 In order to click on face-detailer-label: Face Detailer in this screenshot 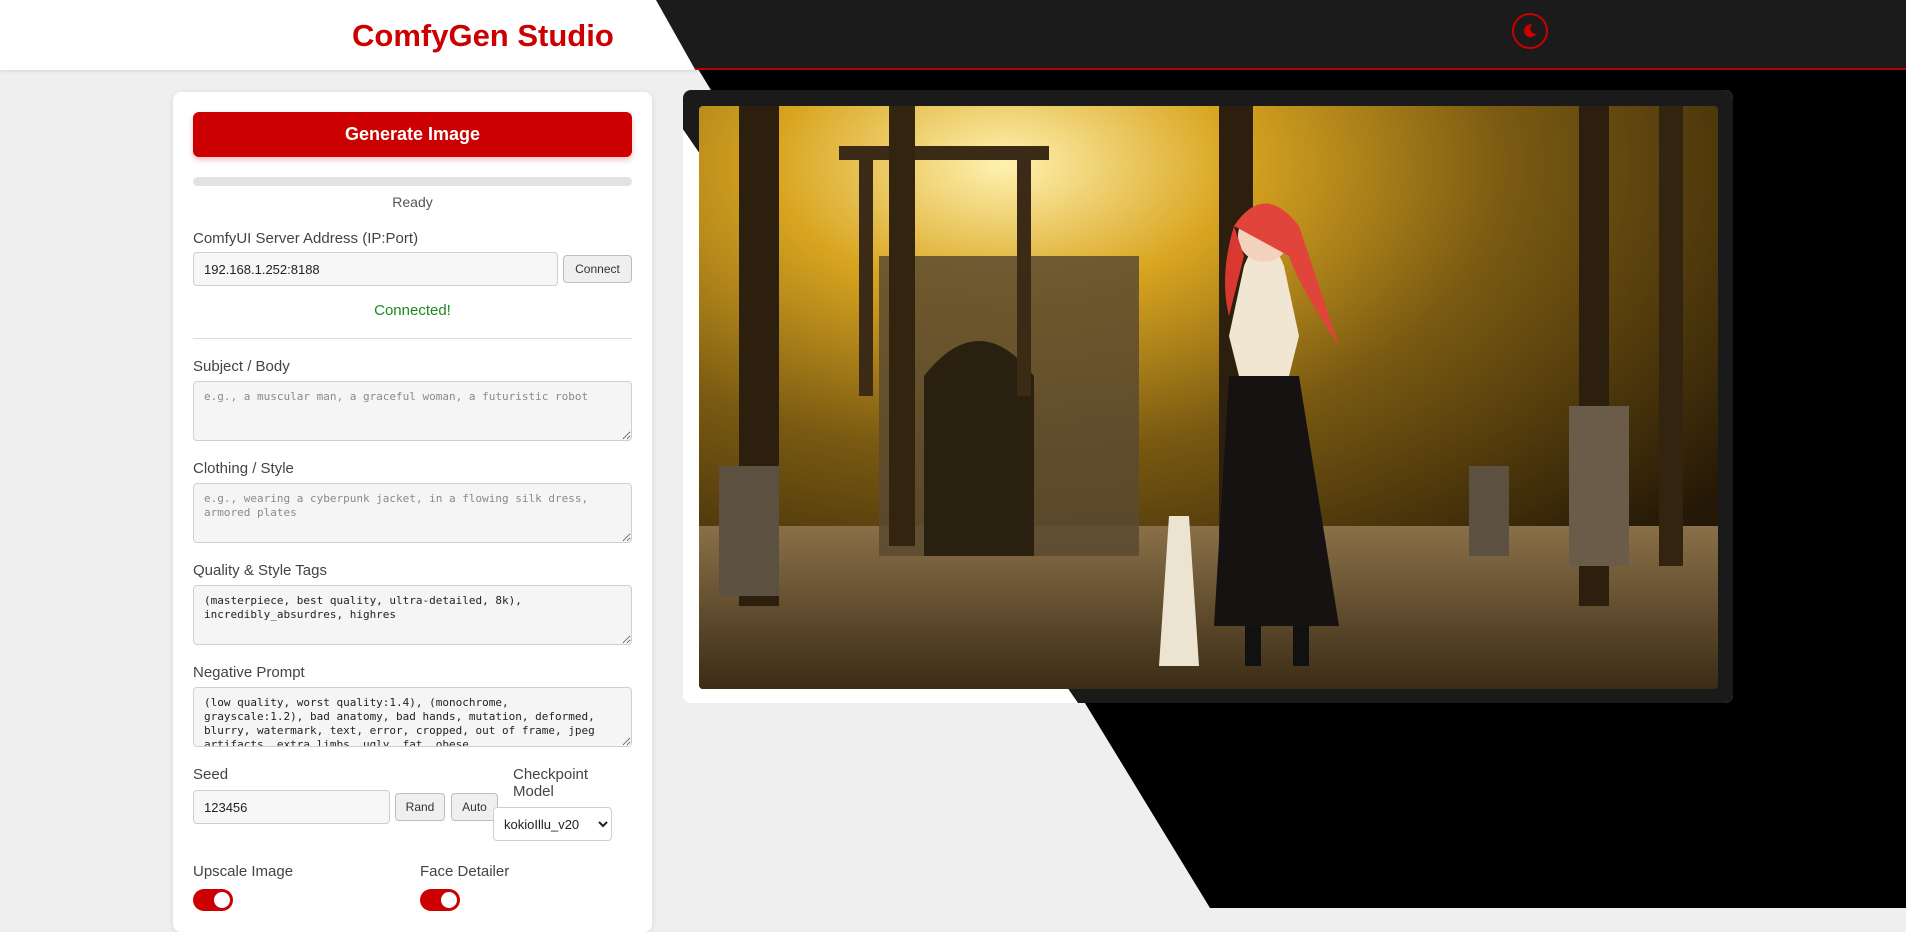, I will do `click(465, 871)`.